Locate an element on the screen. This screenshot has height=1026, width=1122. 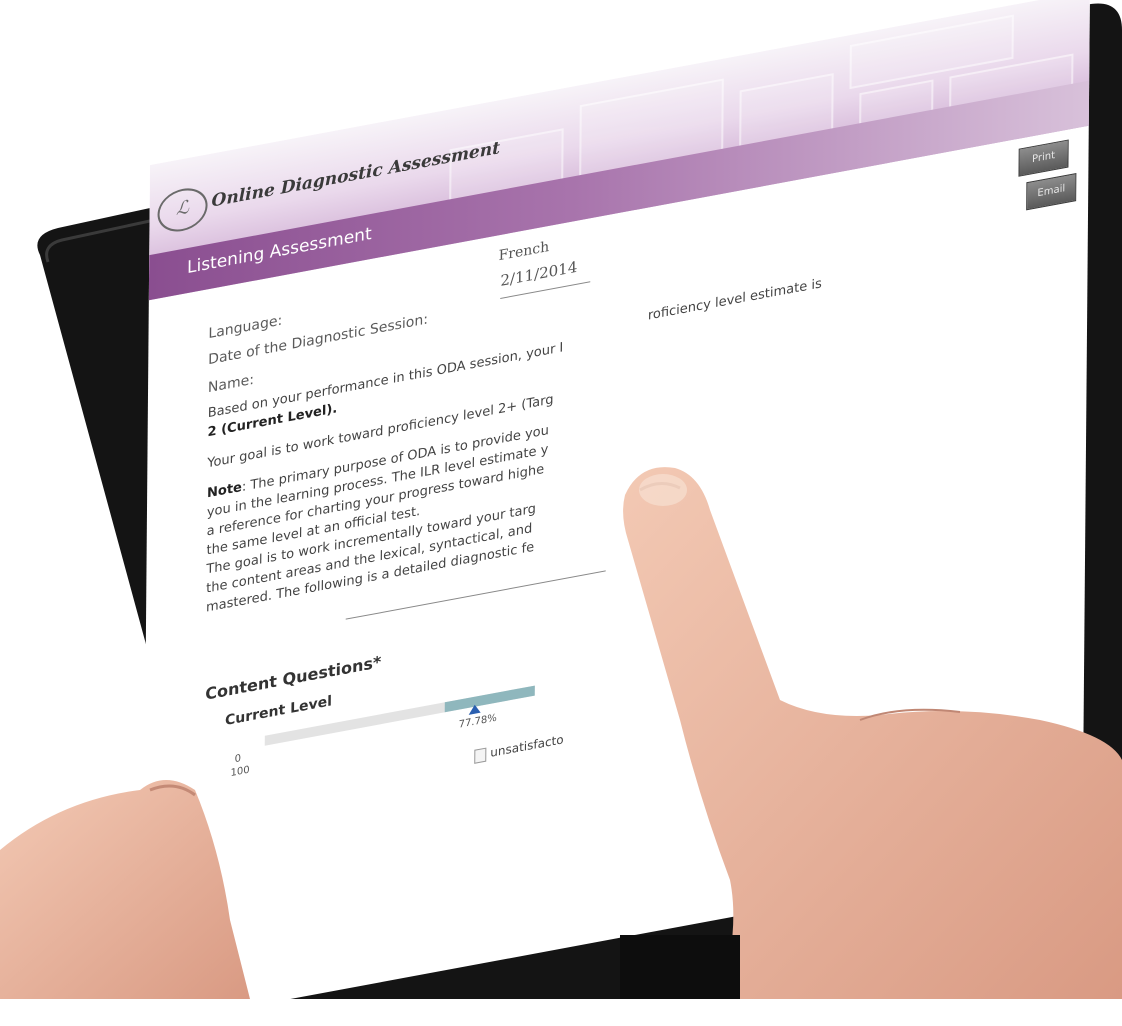
holding-hand is located at coordinates (125, 889).